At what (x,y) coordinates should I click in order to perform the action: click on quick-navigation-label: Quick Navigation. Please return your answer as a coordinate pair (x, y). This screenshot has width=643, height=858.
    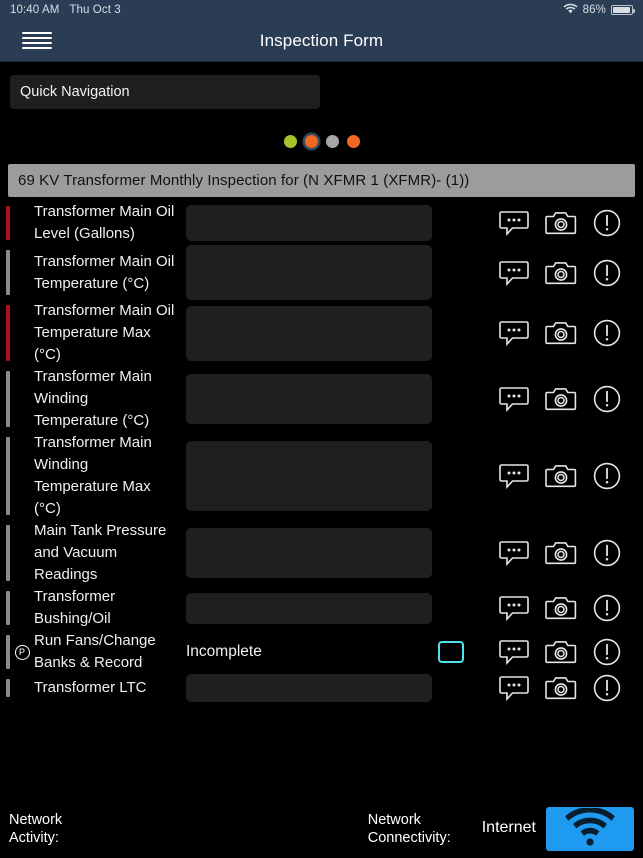
    Looking at the image, I should click on (75, 92).